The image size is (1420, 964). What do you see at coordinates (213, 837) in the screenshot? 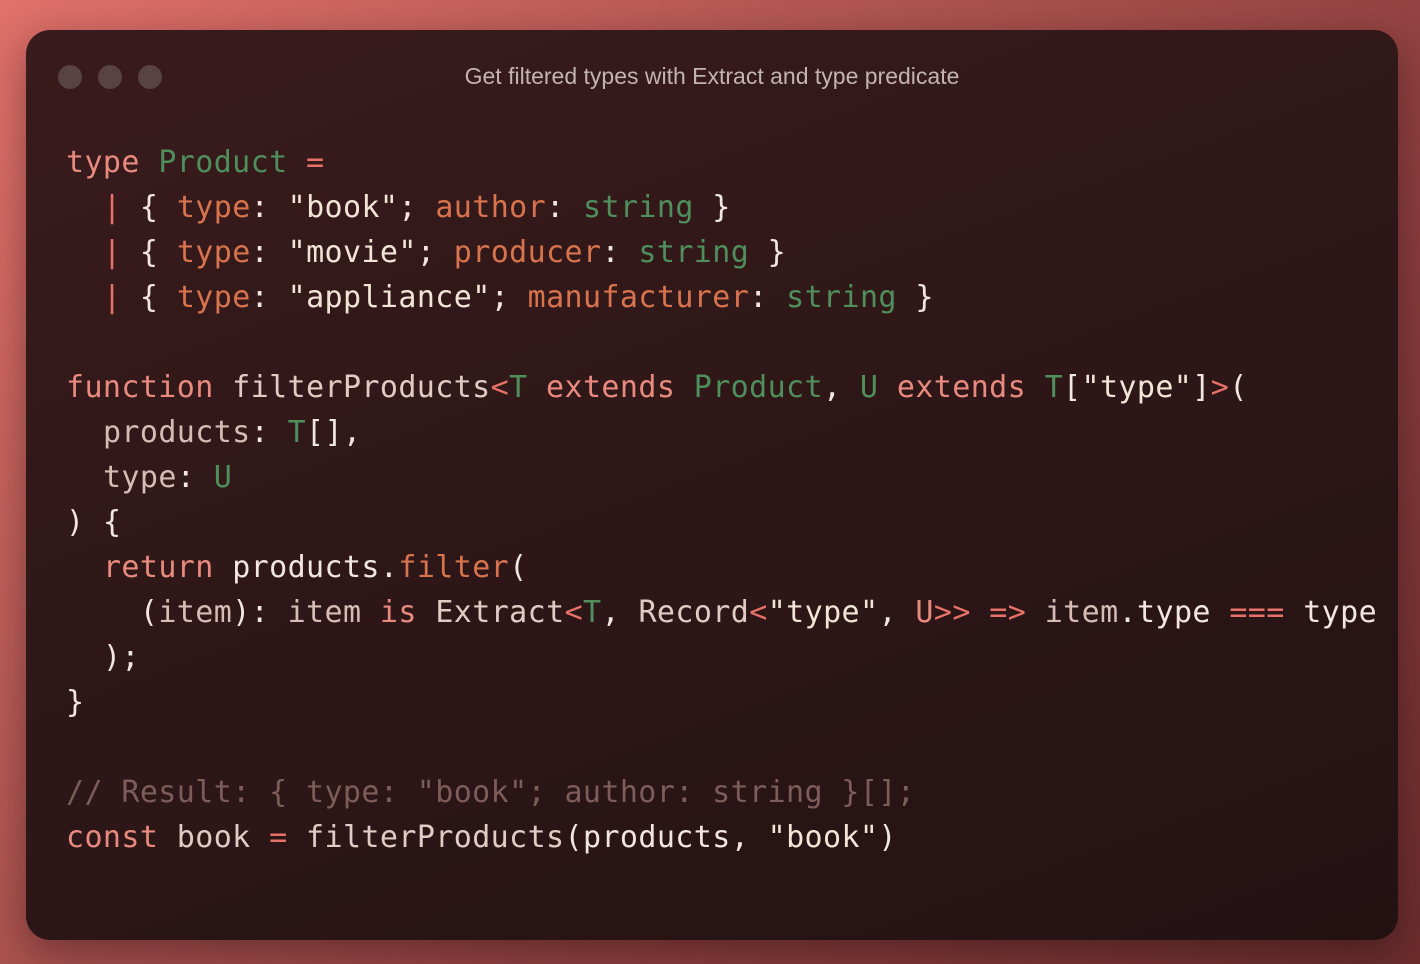
I see `code-token: book` at bounding box center [213, 837].